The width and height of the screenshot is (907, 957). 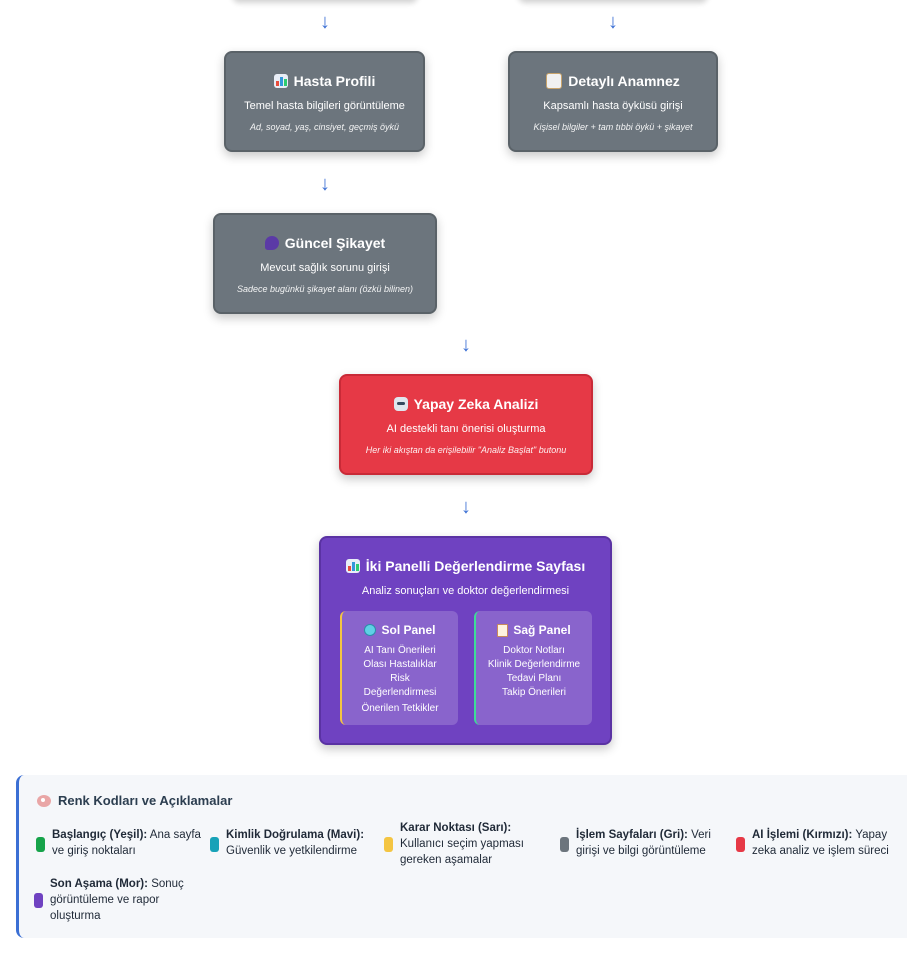 I want to click on legend-label: AI İşlemi (Kırmızı):, so click(x=802, y=835).